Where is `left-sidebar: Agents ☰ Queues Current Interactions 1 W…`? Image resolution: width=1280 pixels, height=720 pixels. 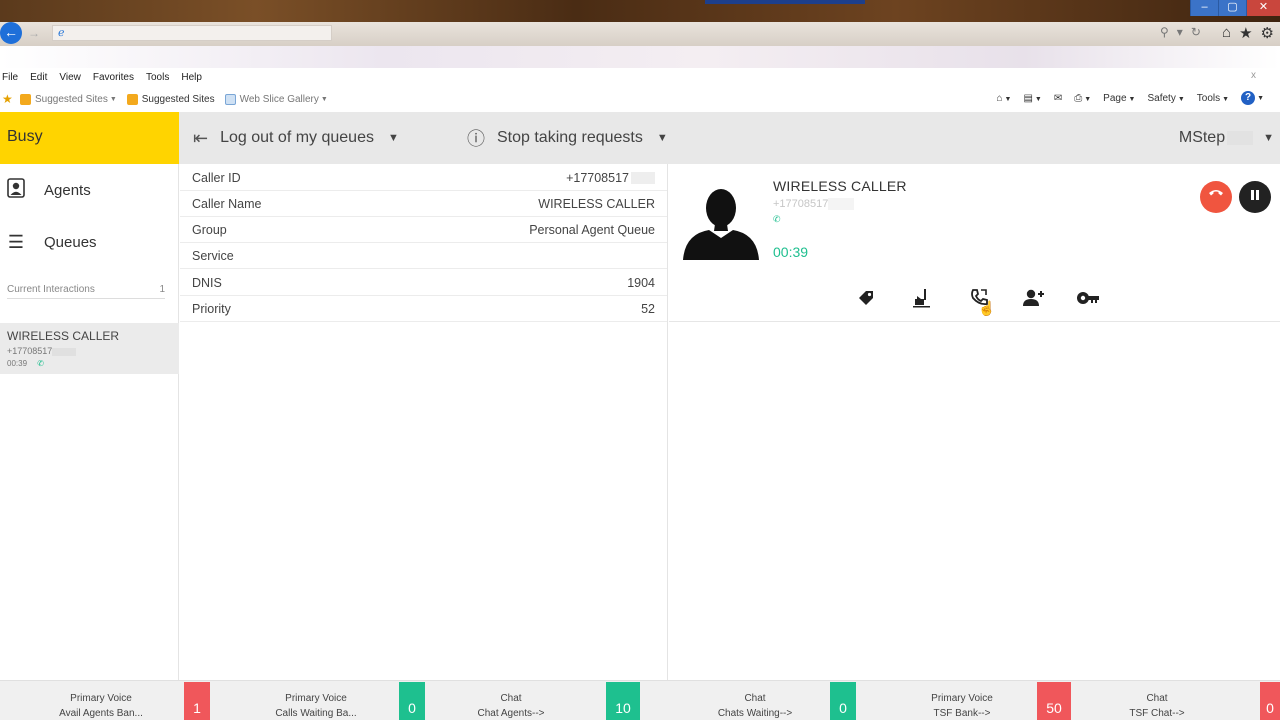 left-sidebar: Agents ☰ Queues Current Interactions 1 W… is located at coordinates (89, 422).